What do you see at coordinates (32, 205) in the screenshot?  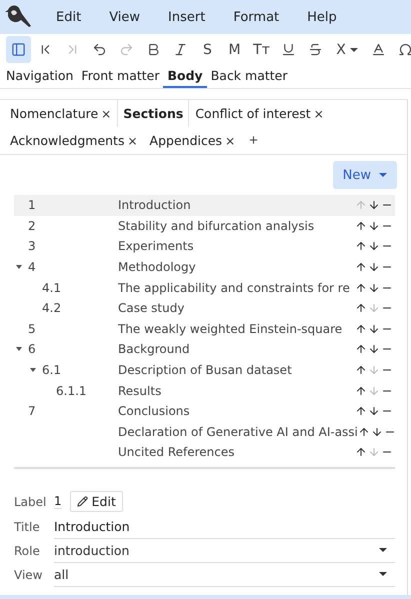 I see `section-number: 1` at bounding box center [32, 205].